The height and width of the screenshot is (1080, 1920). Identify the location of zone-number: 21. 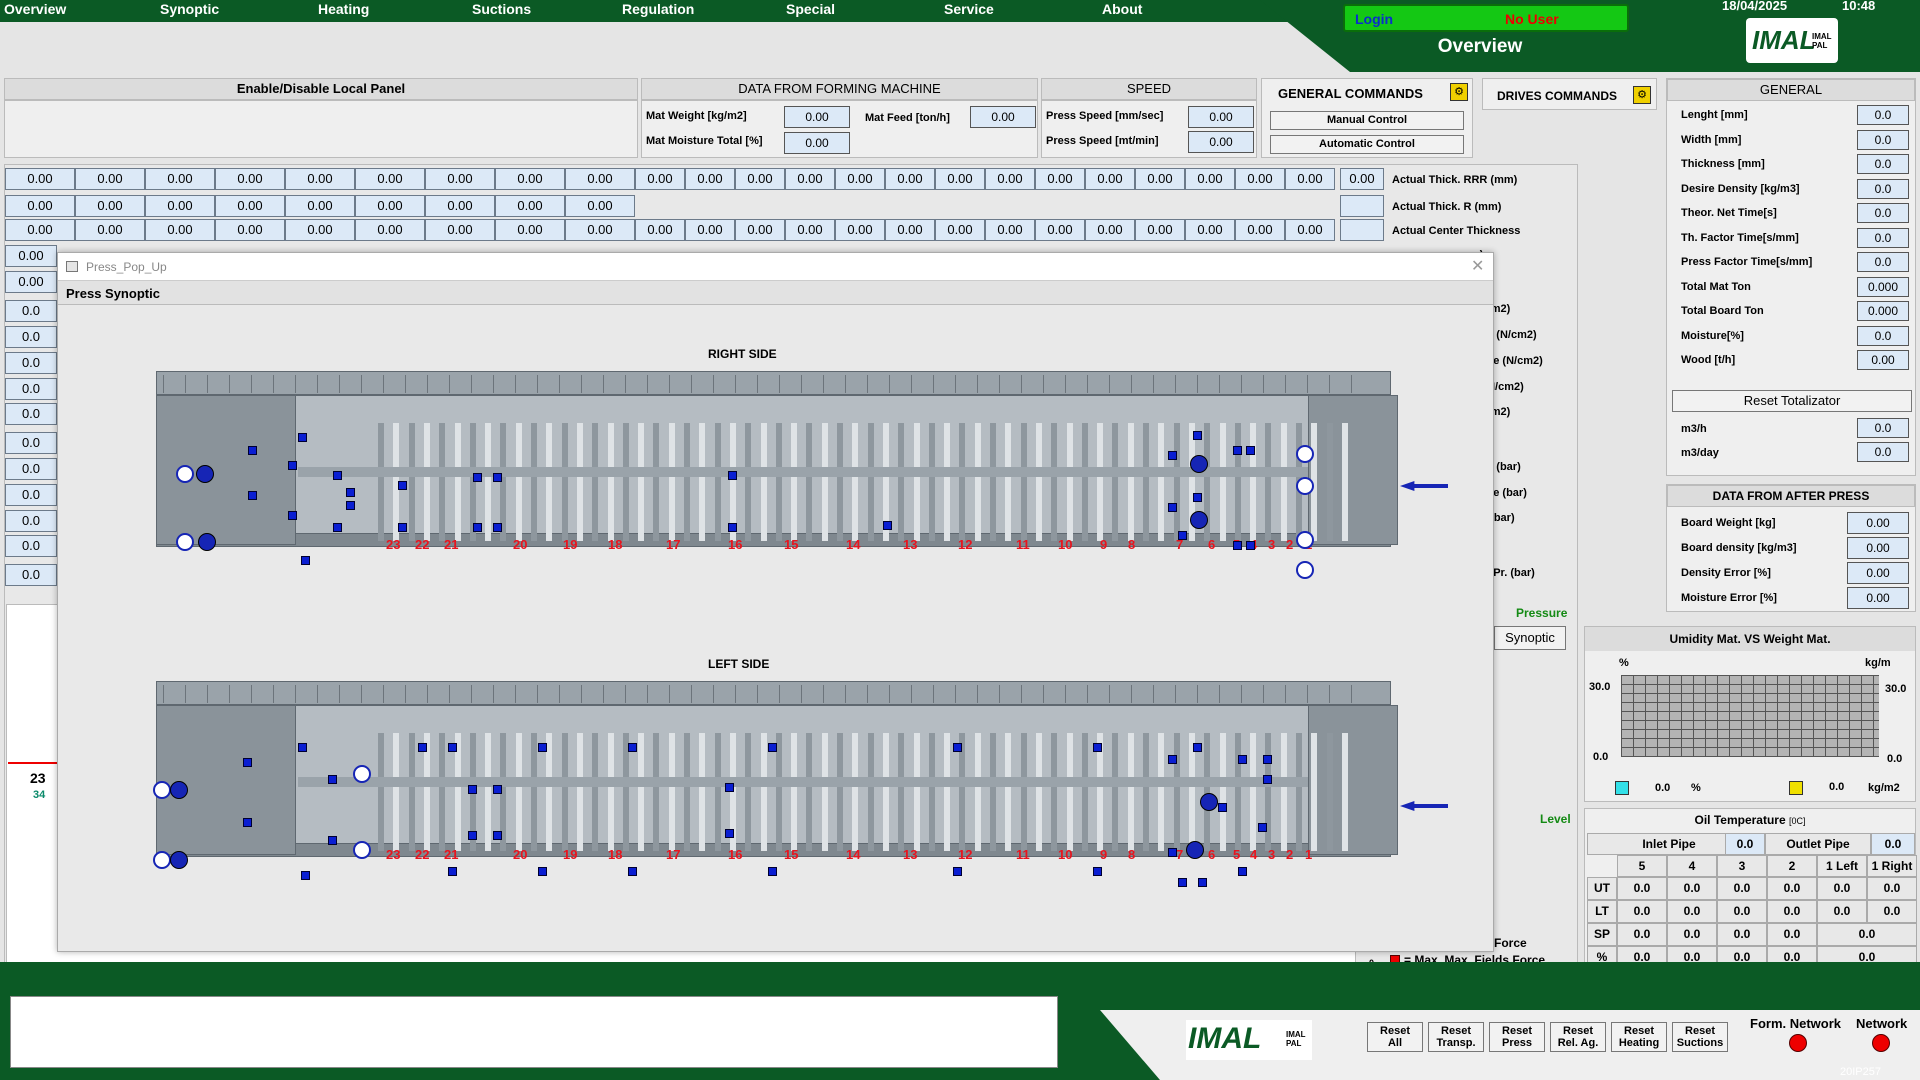
(451, 854).